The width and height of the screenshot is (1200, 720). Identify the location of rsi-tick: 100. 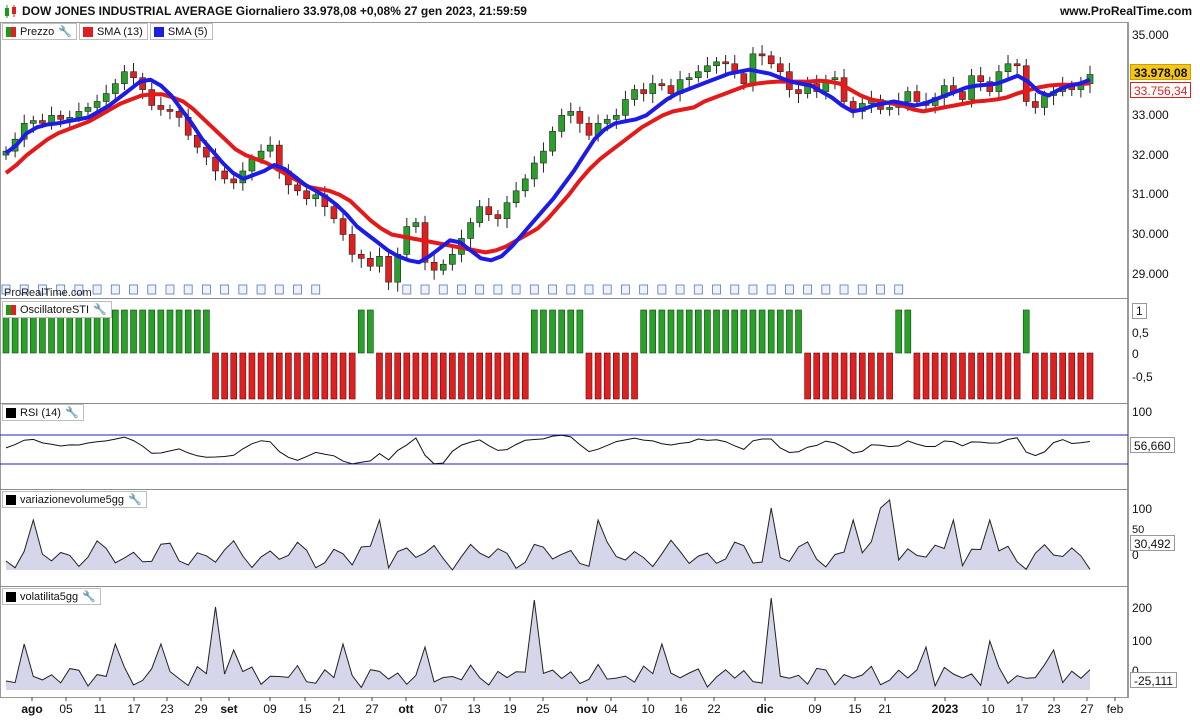
(1142, 412).